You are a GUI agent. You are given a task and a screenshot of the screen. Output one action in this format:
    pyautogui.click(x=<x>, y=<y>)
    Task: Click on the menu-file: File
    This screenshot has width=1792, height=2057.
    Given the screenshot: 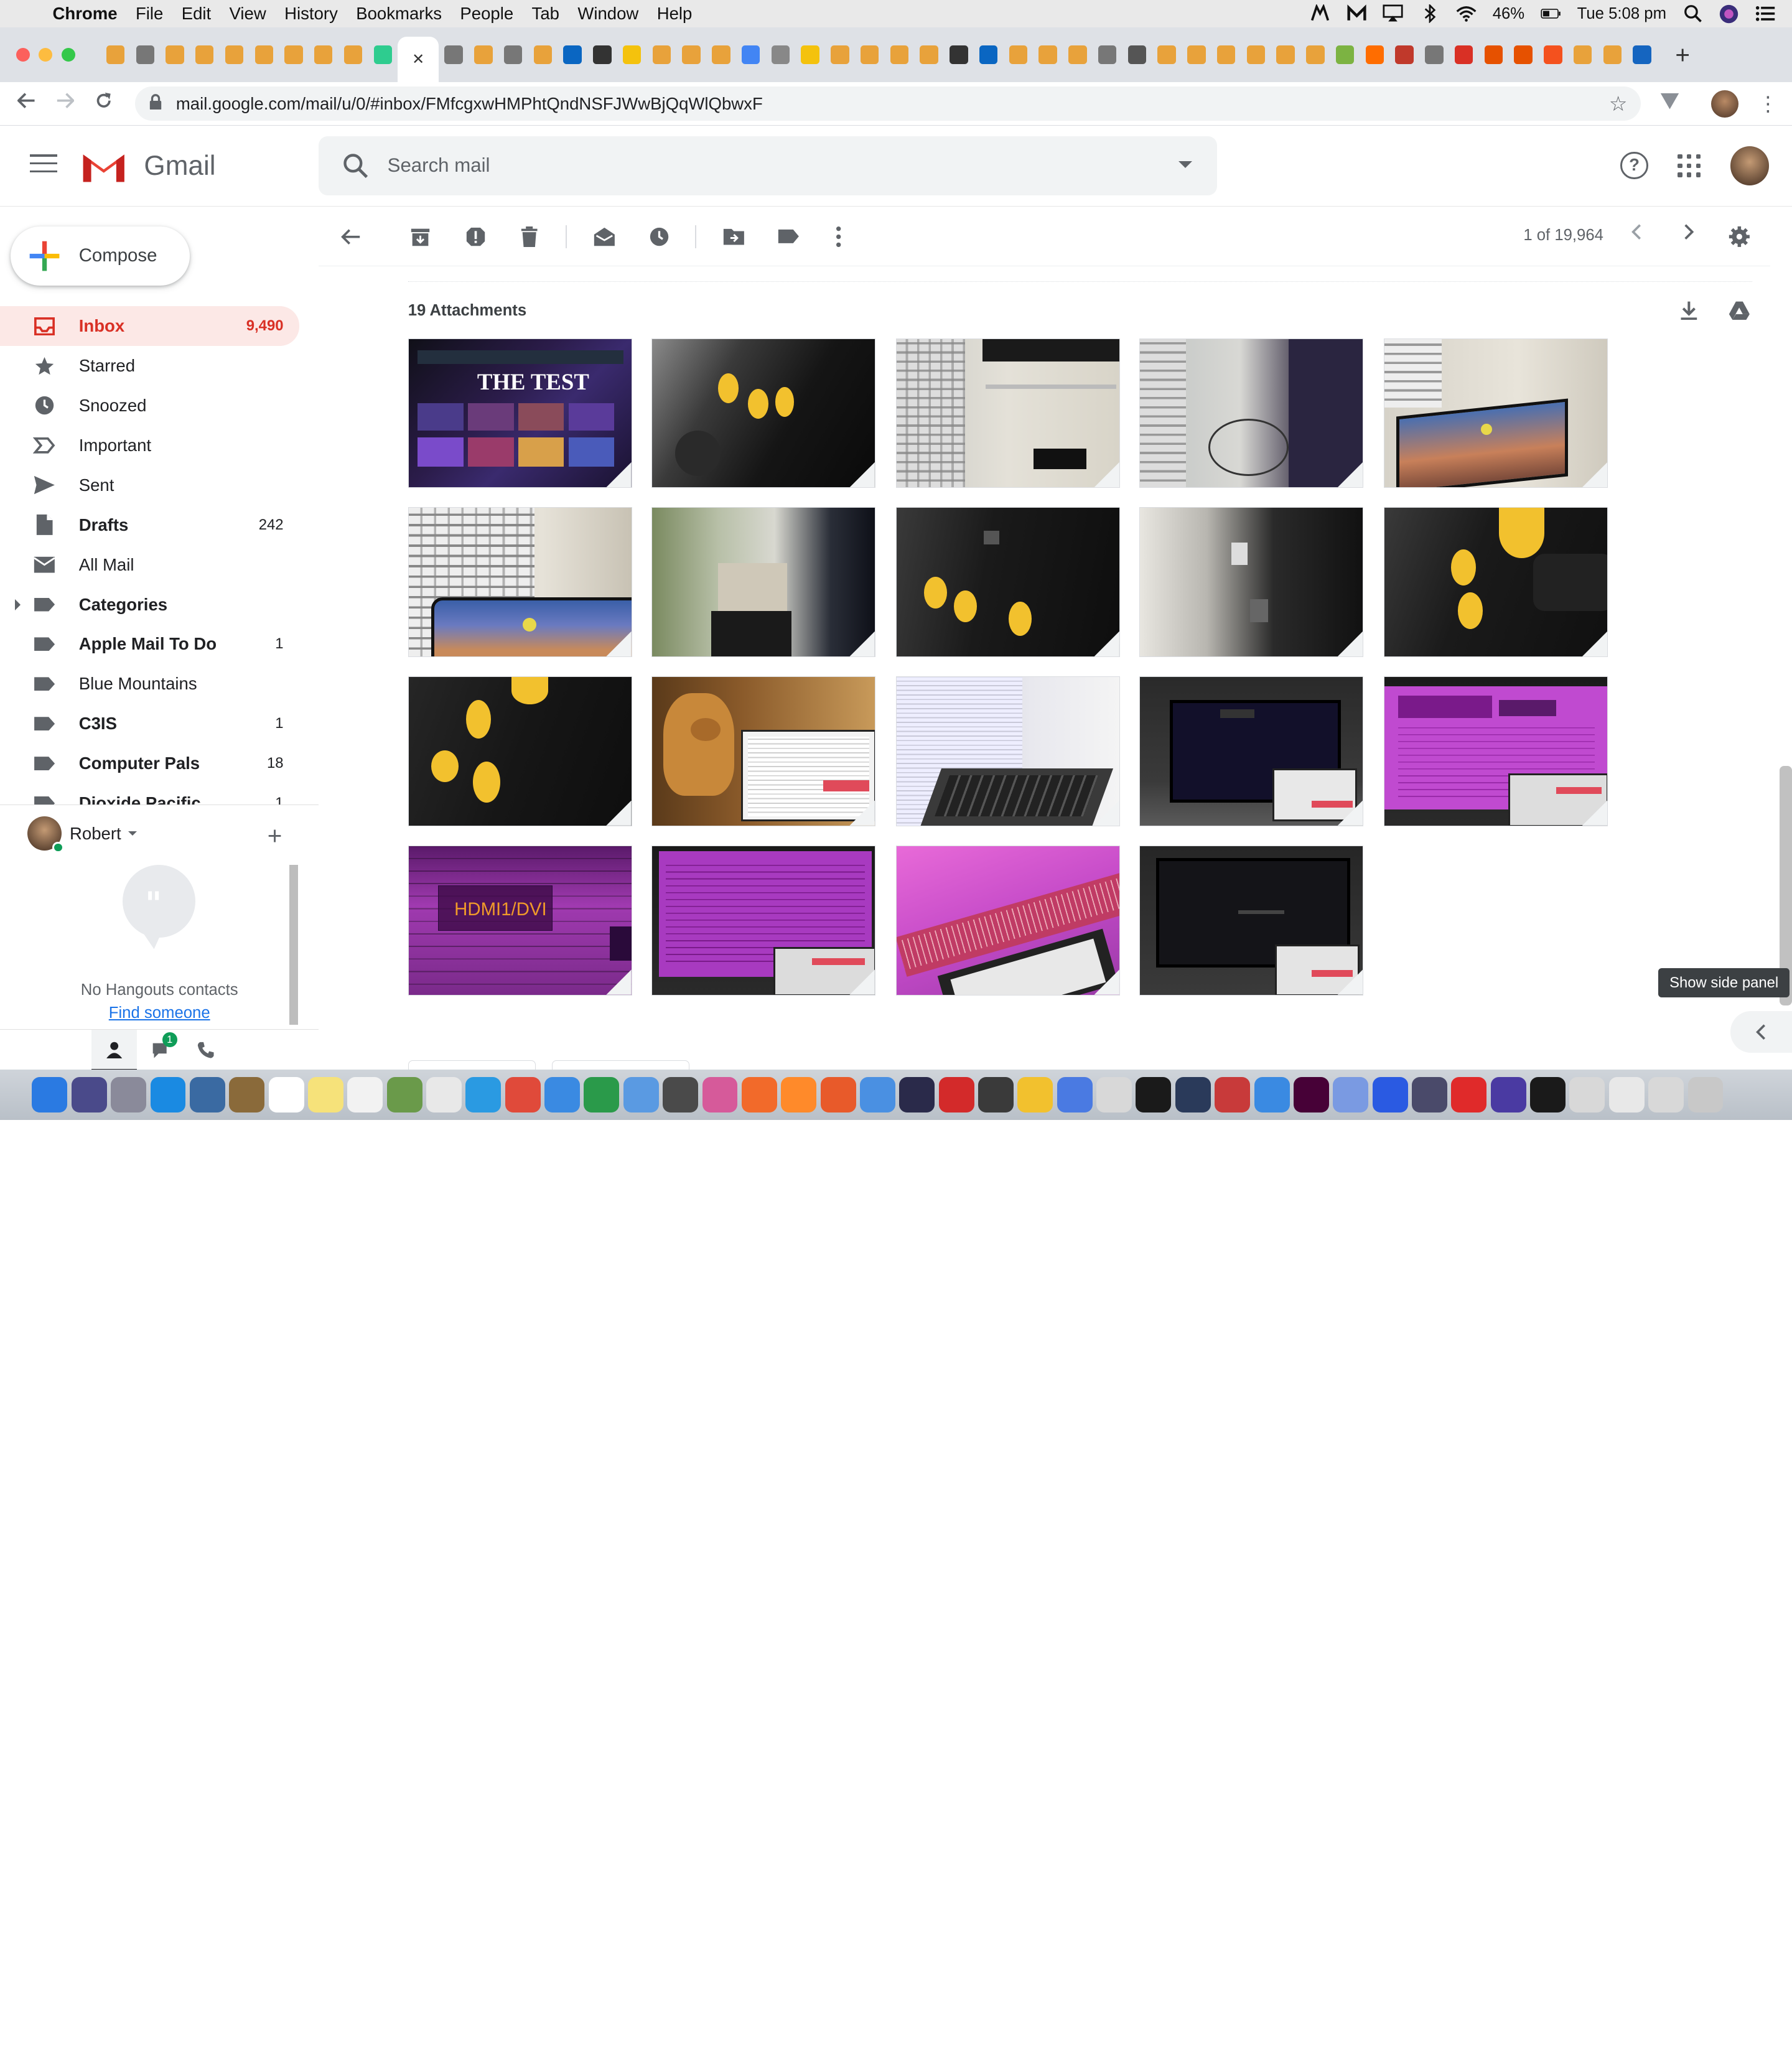 What is the action you would take?
    pyautogui.click(x=149, y=14)
    